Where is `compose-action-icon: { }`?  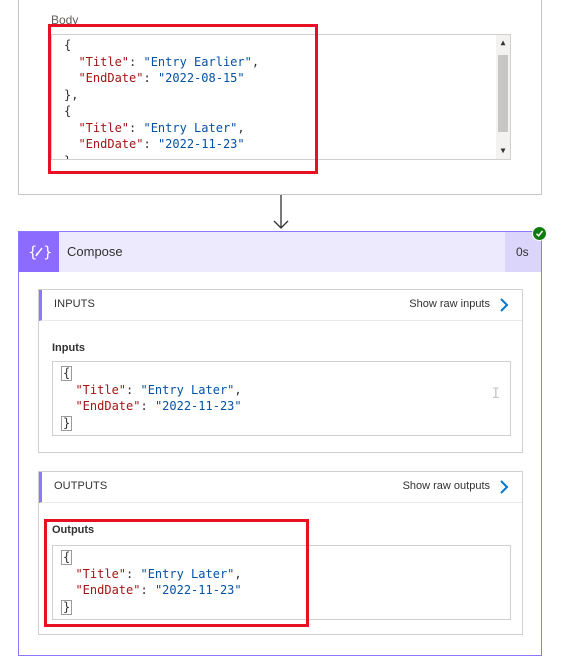 compose-action-icon: { } is located at coordinates (39, 252).